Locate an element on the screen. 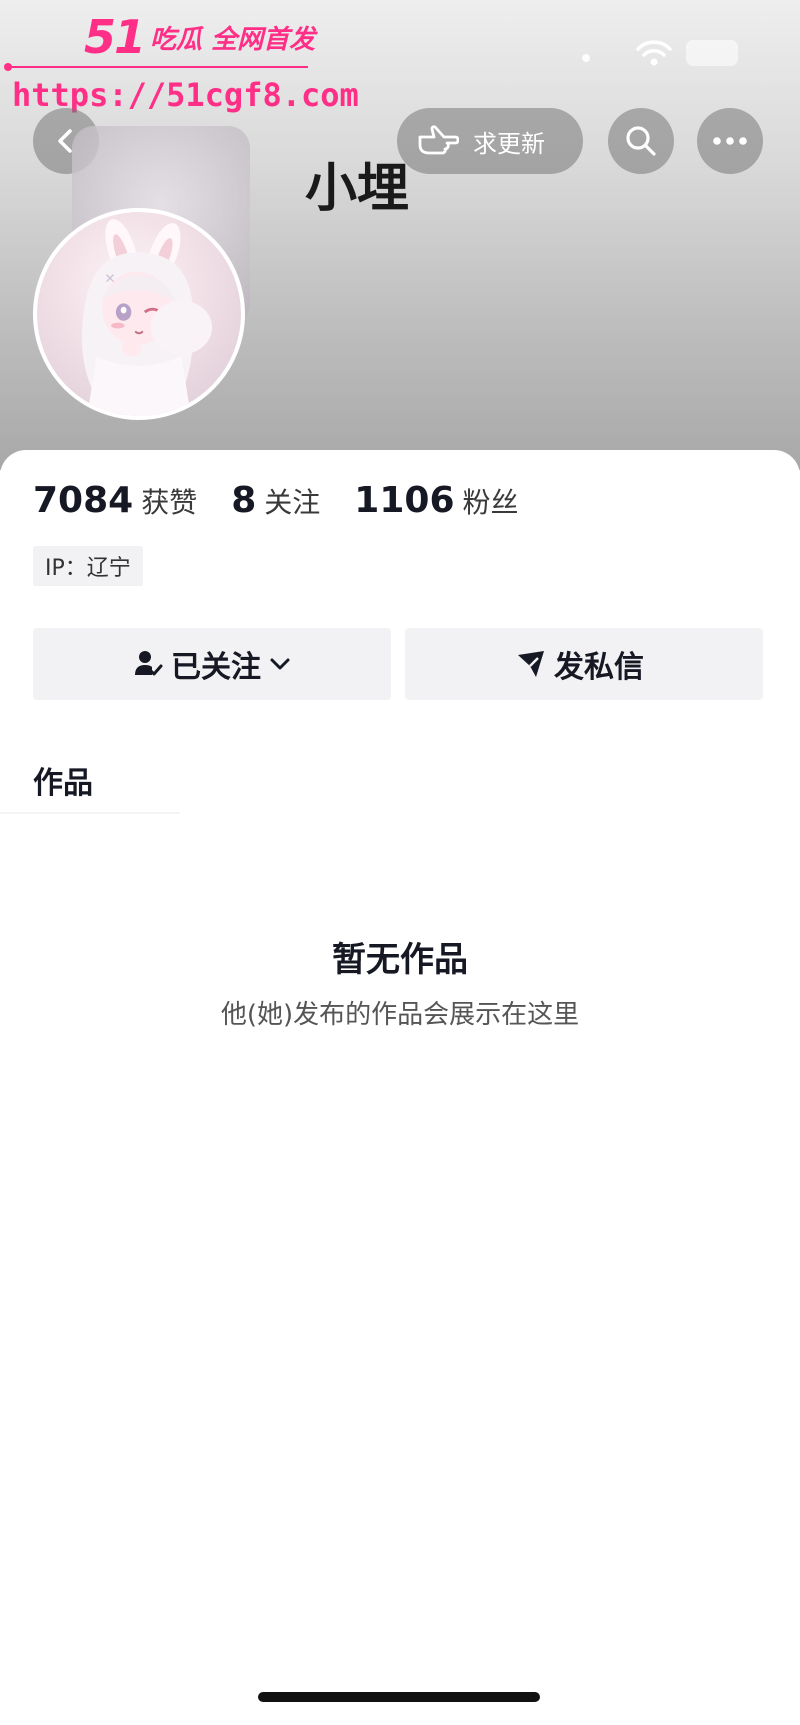  request-update-button: 求更新 is located at coordinates (490, 141).